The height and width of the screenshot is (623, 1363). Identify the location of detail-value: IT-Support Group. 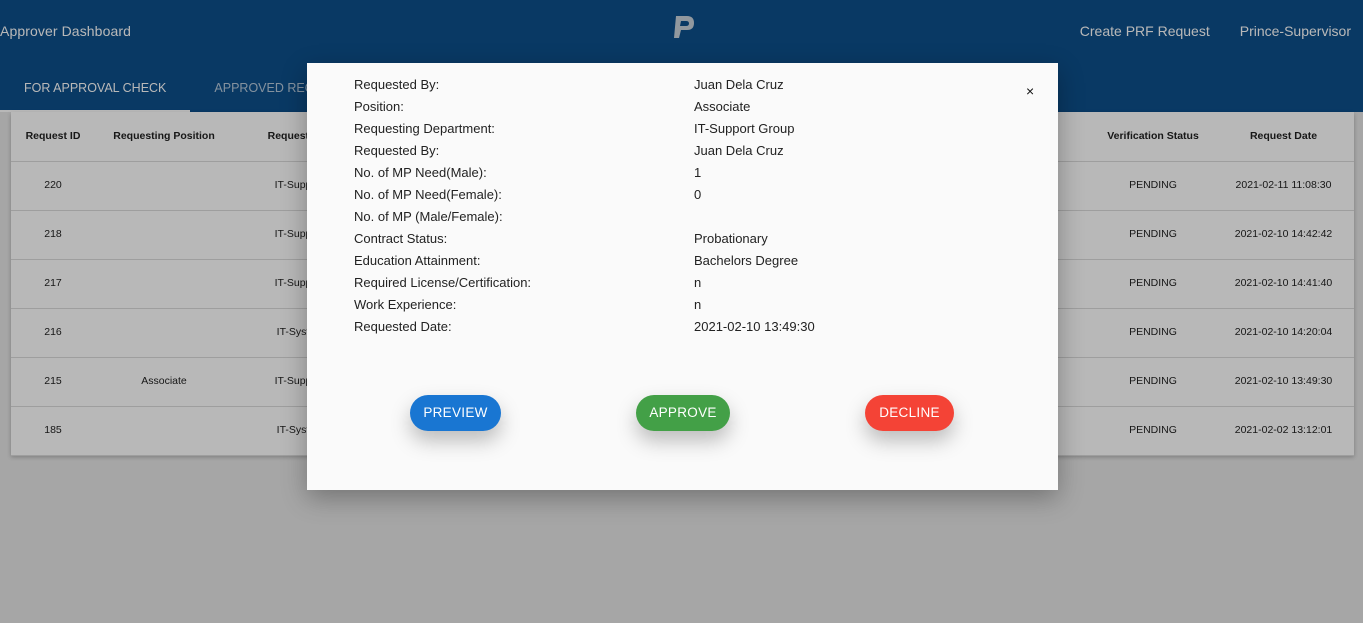
(744, 128).